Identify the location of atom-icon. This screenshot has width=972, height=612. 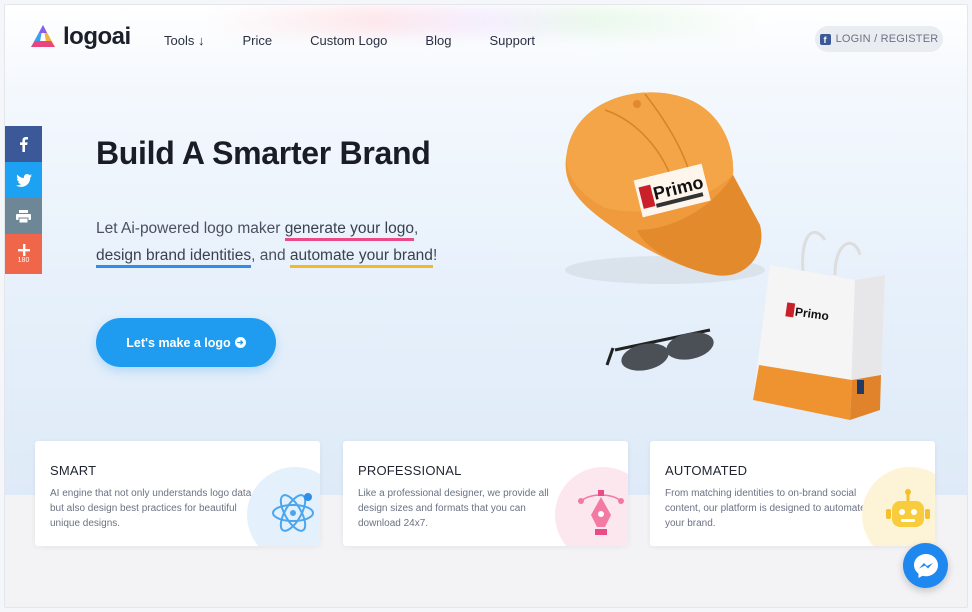
(293, 512).